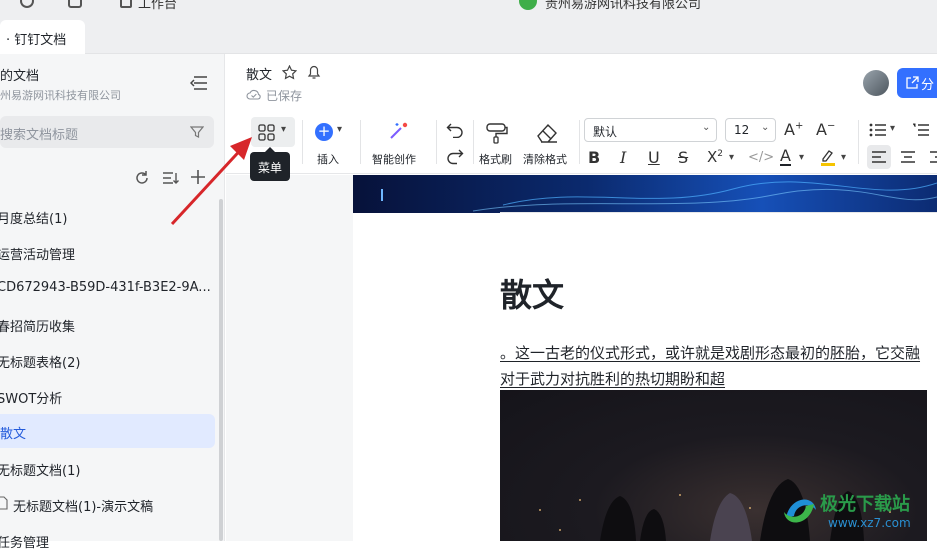  Describe the element at coordinates (199, 83) in the screenshot. I see `collapse-sidebar-icon` at that location.